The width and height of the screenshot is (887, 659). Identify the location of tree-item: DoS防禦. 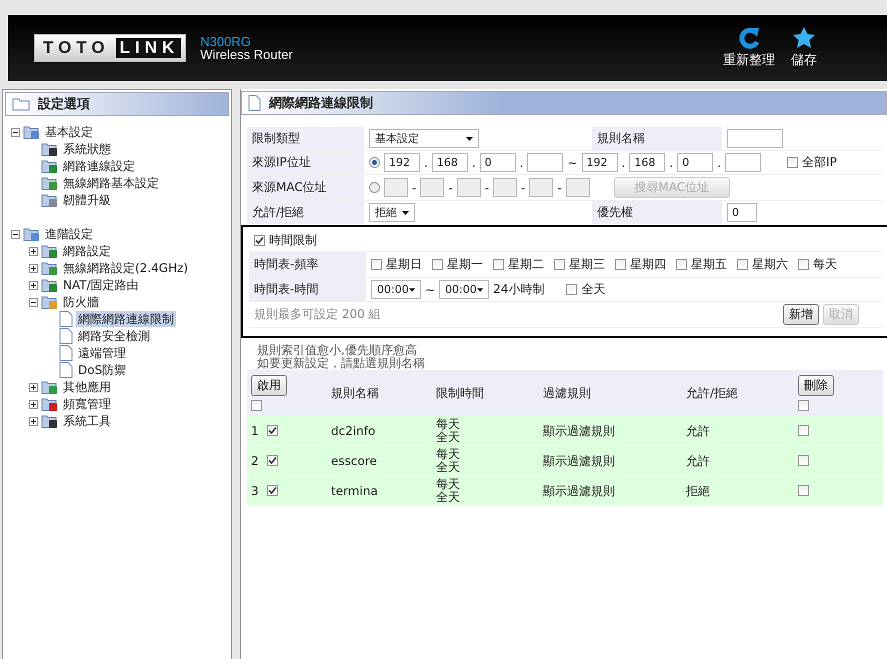
(102, 370).